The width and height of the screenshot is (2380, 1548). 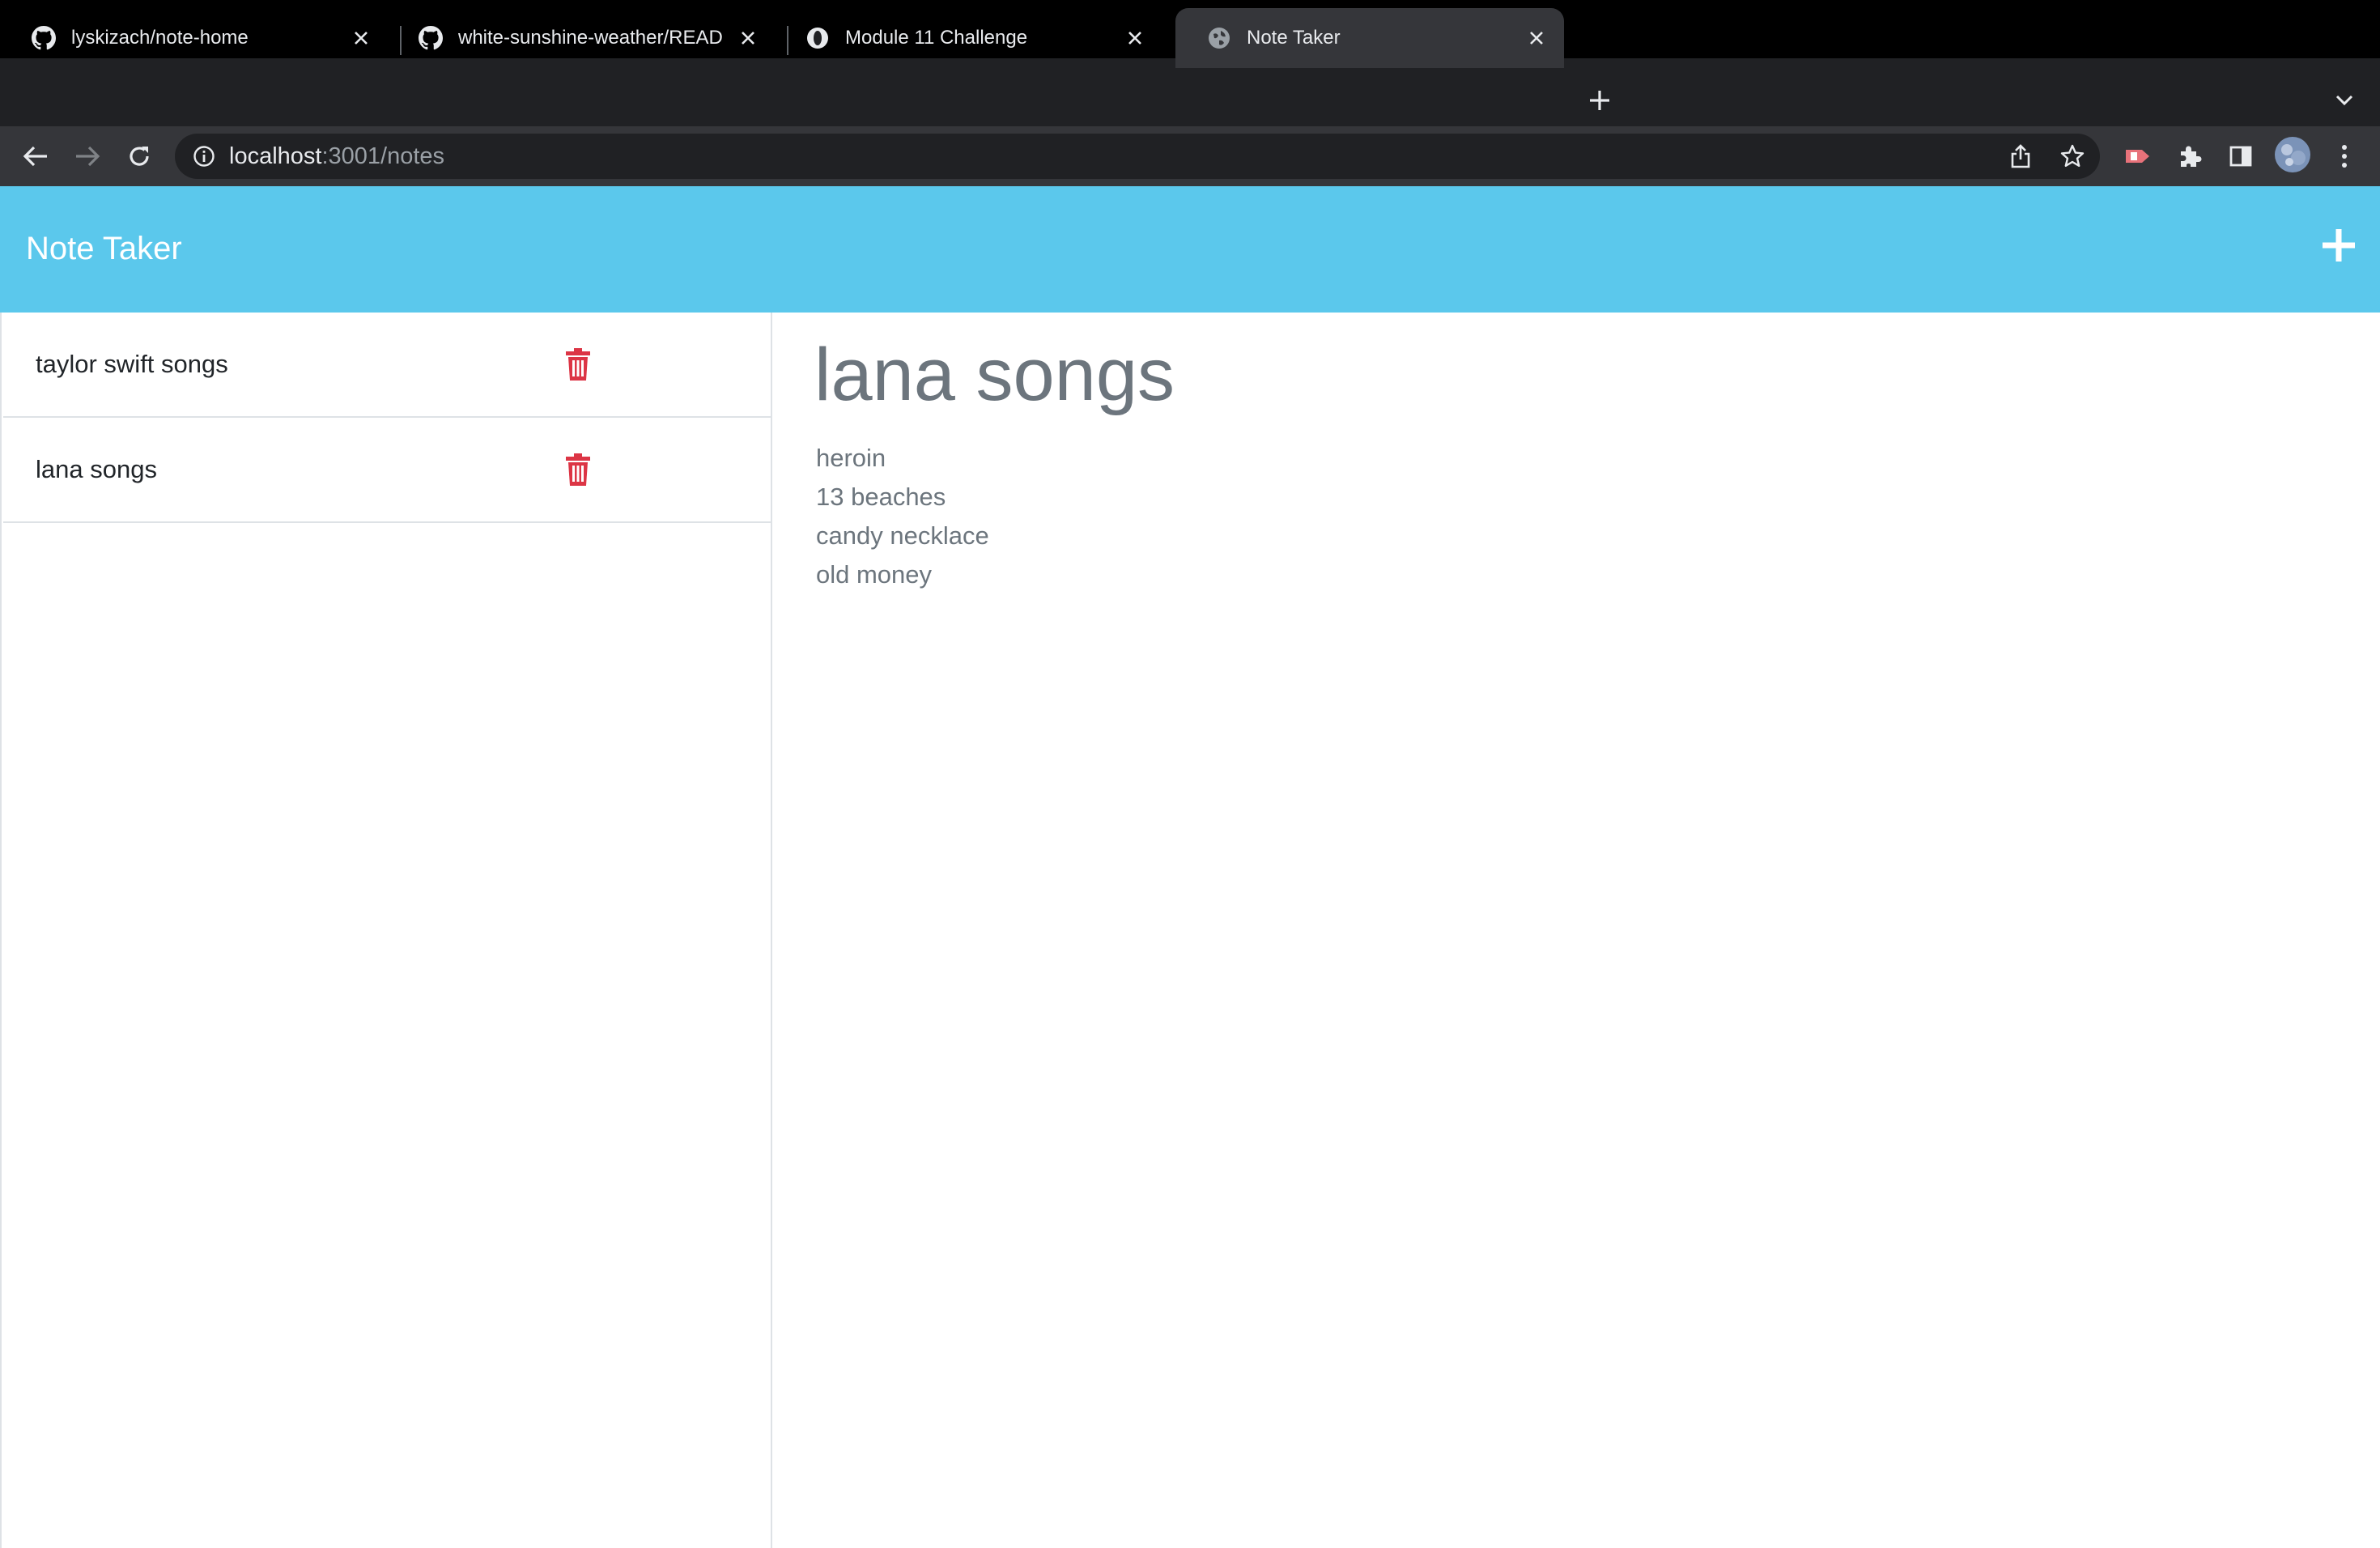 I want to click on share-icon, so click(x=2020, y=157).